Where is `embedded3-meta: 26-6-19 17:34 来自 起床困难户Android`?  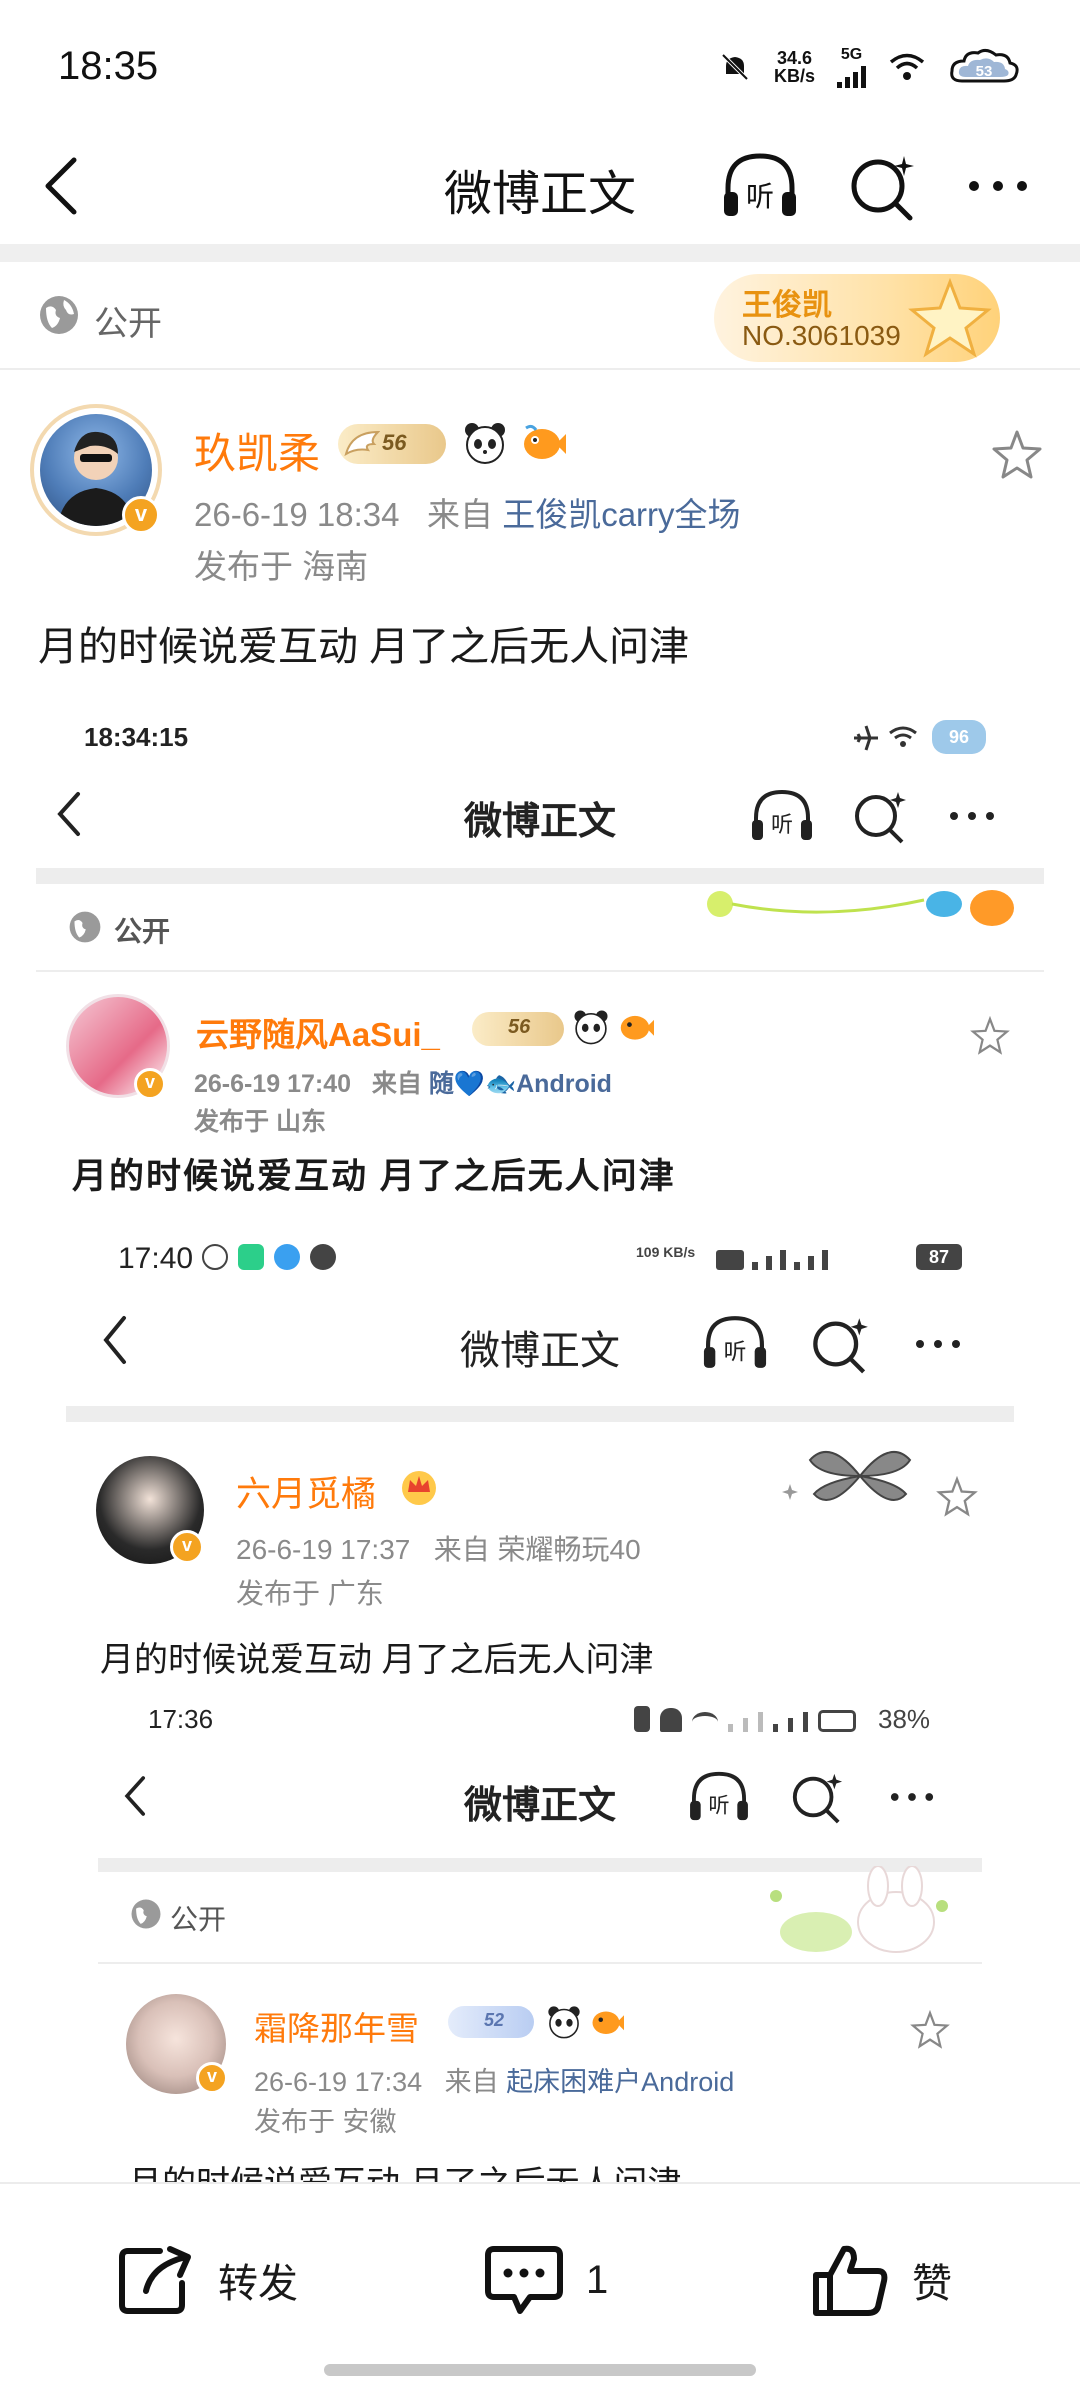
embedded3-meta: 26-6-19 17:34 来自 起床困难户Android is located at coordinates (494, 2082).